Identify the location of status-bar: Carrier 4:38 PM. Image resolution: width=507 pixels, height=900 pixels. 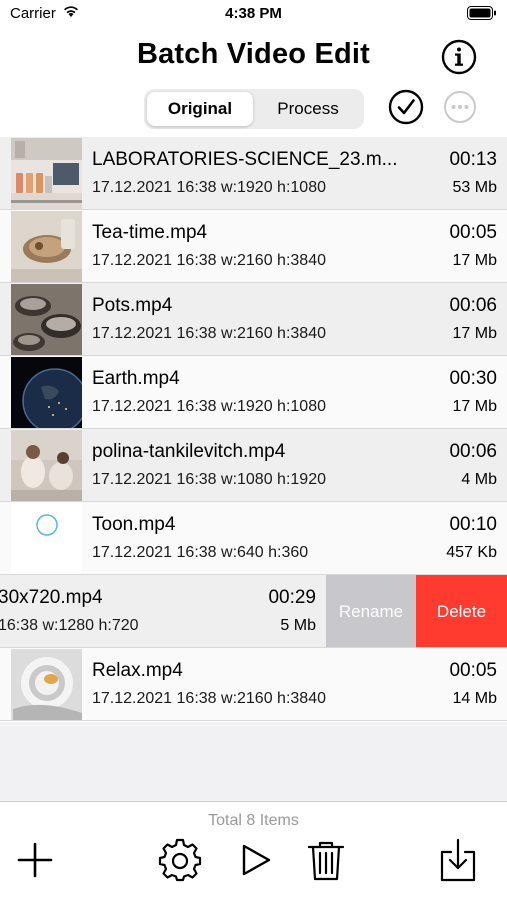
(253, 15).